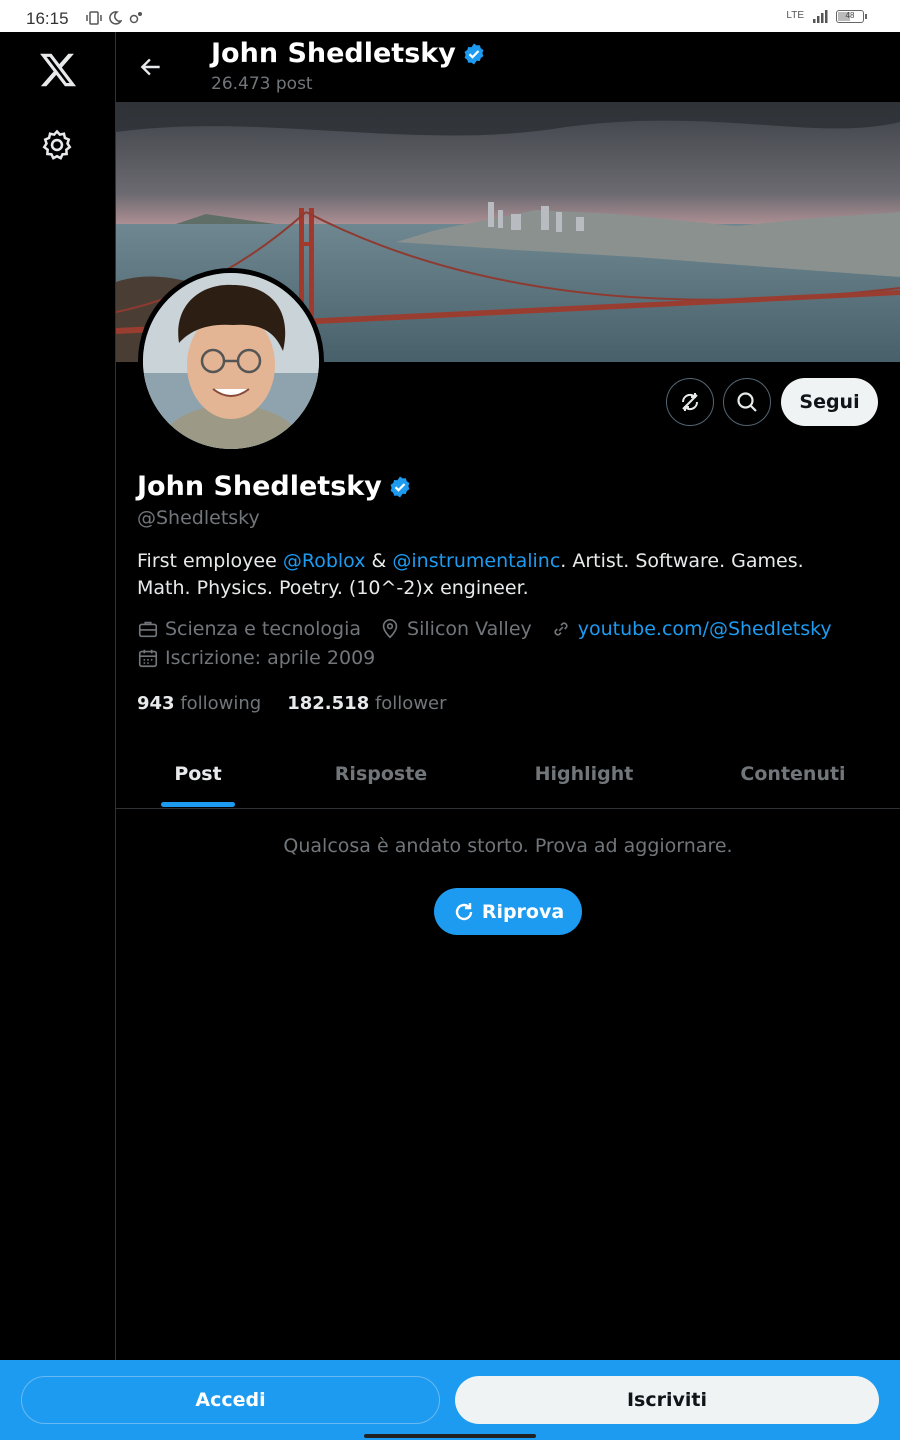 This screenshot has width=900, height=1440. I want to click on status-time: 16:15, so click(47, 18).